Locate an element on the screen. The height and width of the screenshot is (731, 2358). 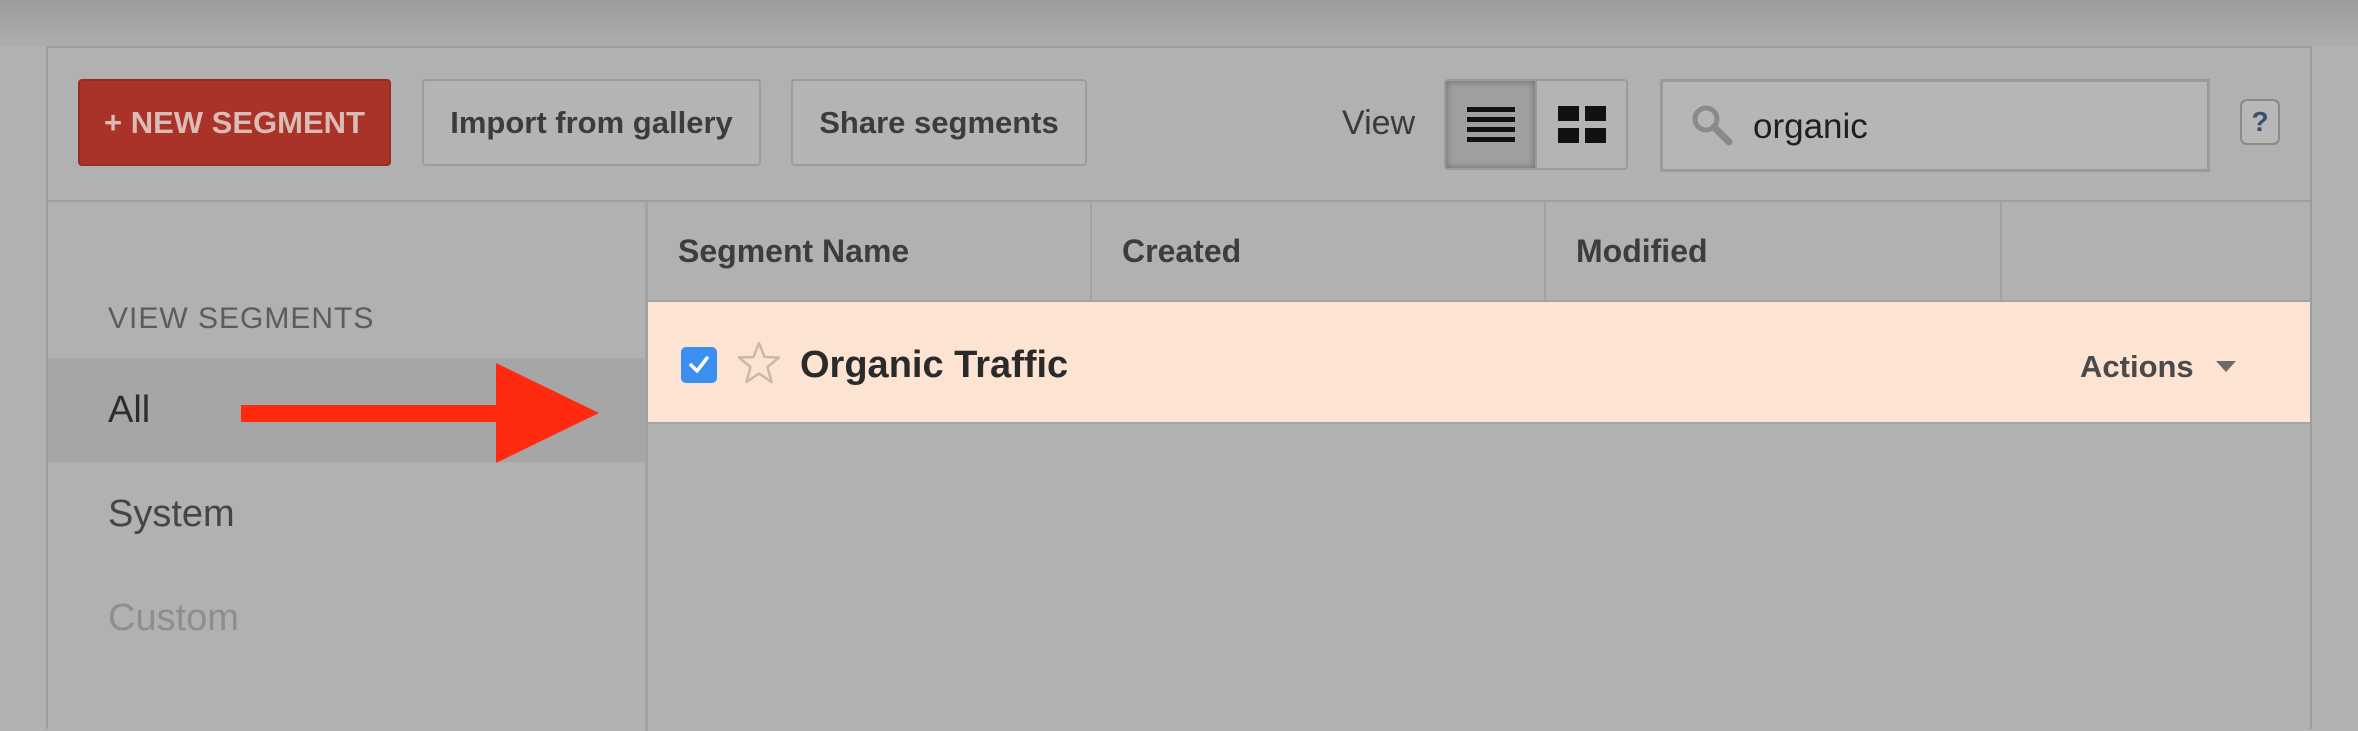
view-toggle is located at coordinates (1536, 124).